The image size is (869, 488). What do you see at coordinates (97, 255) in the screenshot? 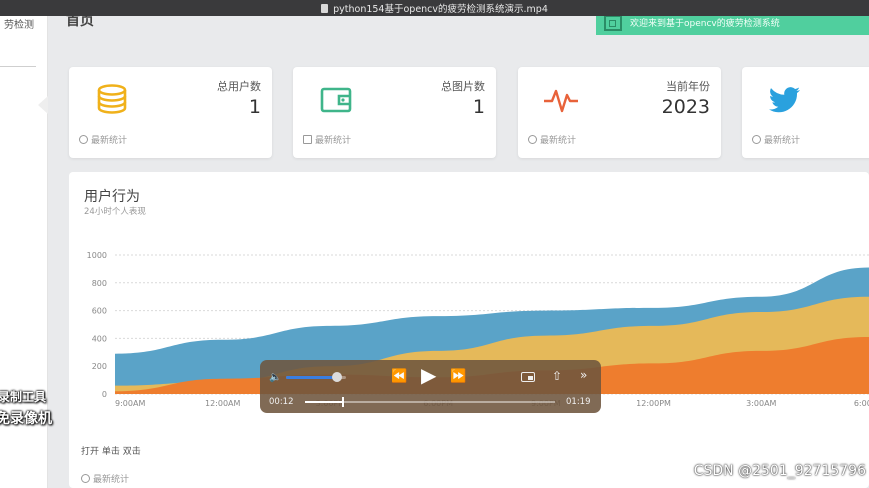
I see `y-tick-label: 1000` at bounding box center [97, 255].